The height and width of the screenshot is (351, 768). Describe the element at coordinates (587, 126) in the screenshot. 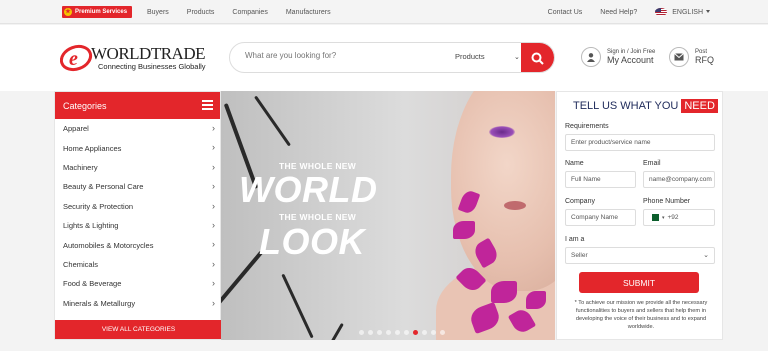

I see `requirements-label: Requirements` at that location.